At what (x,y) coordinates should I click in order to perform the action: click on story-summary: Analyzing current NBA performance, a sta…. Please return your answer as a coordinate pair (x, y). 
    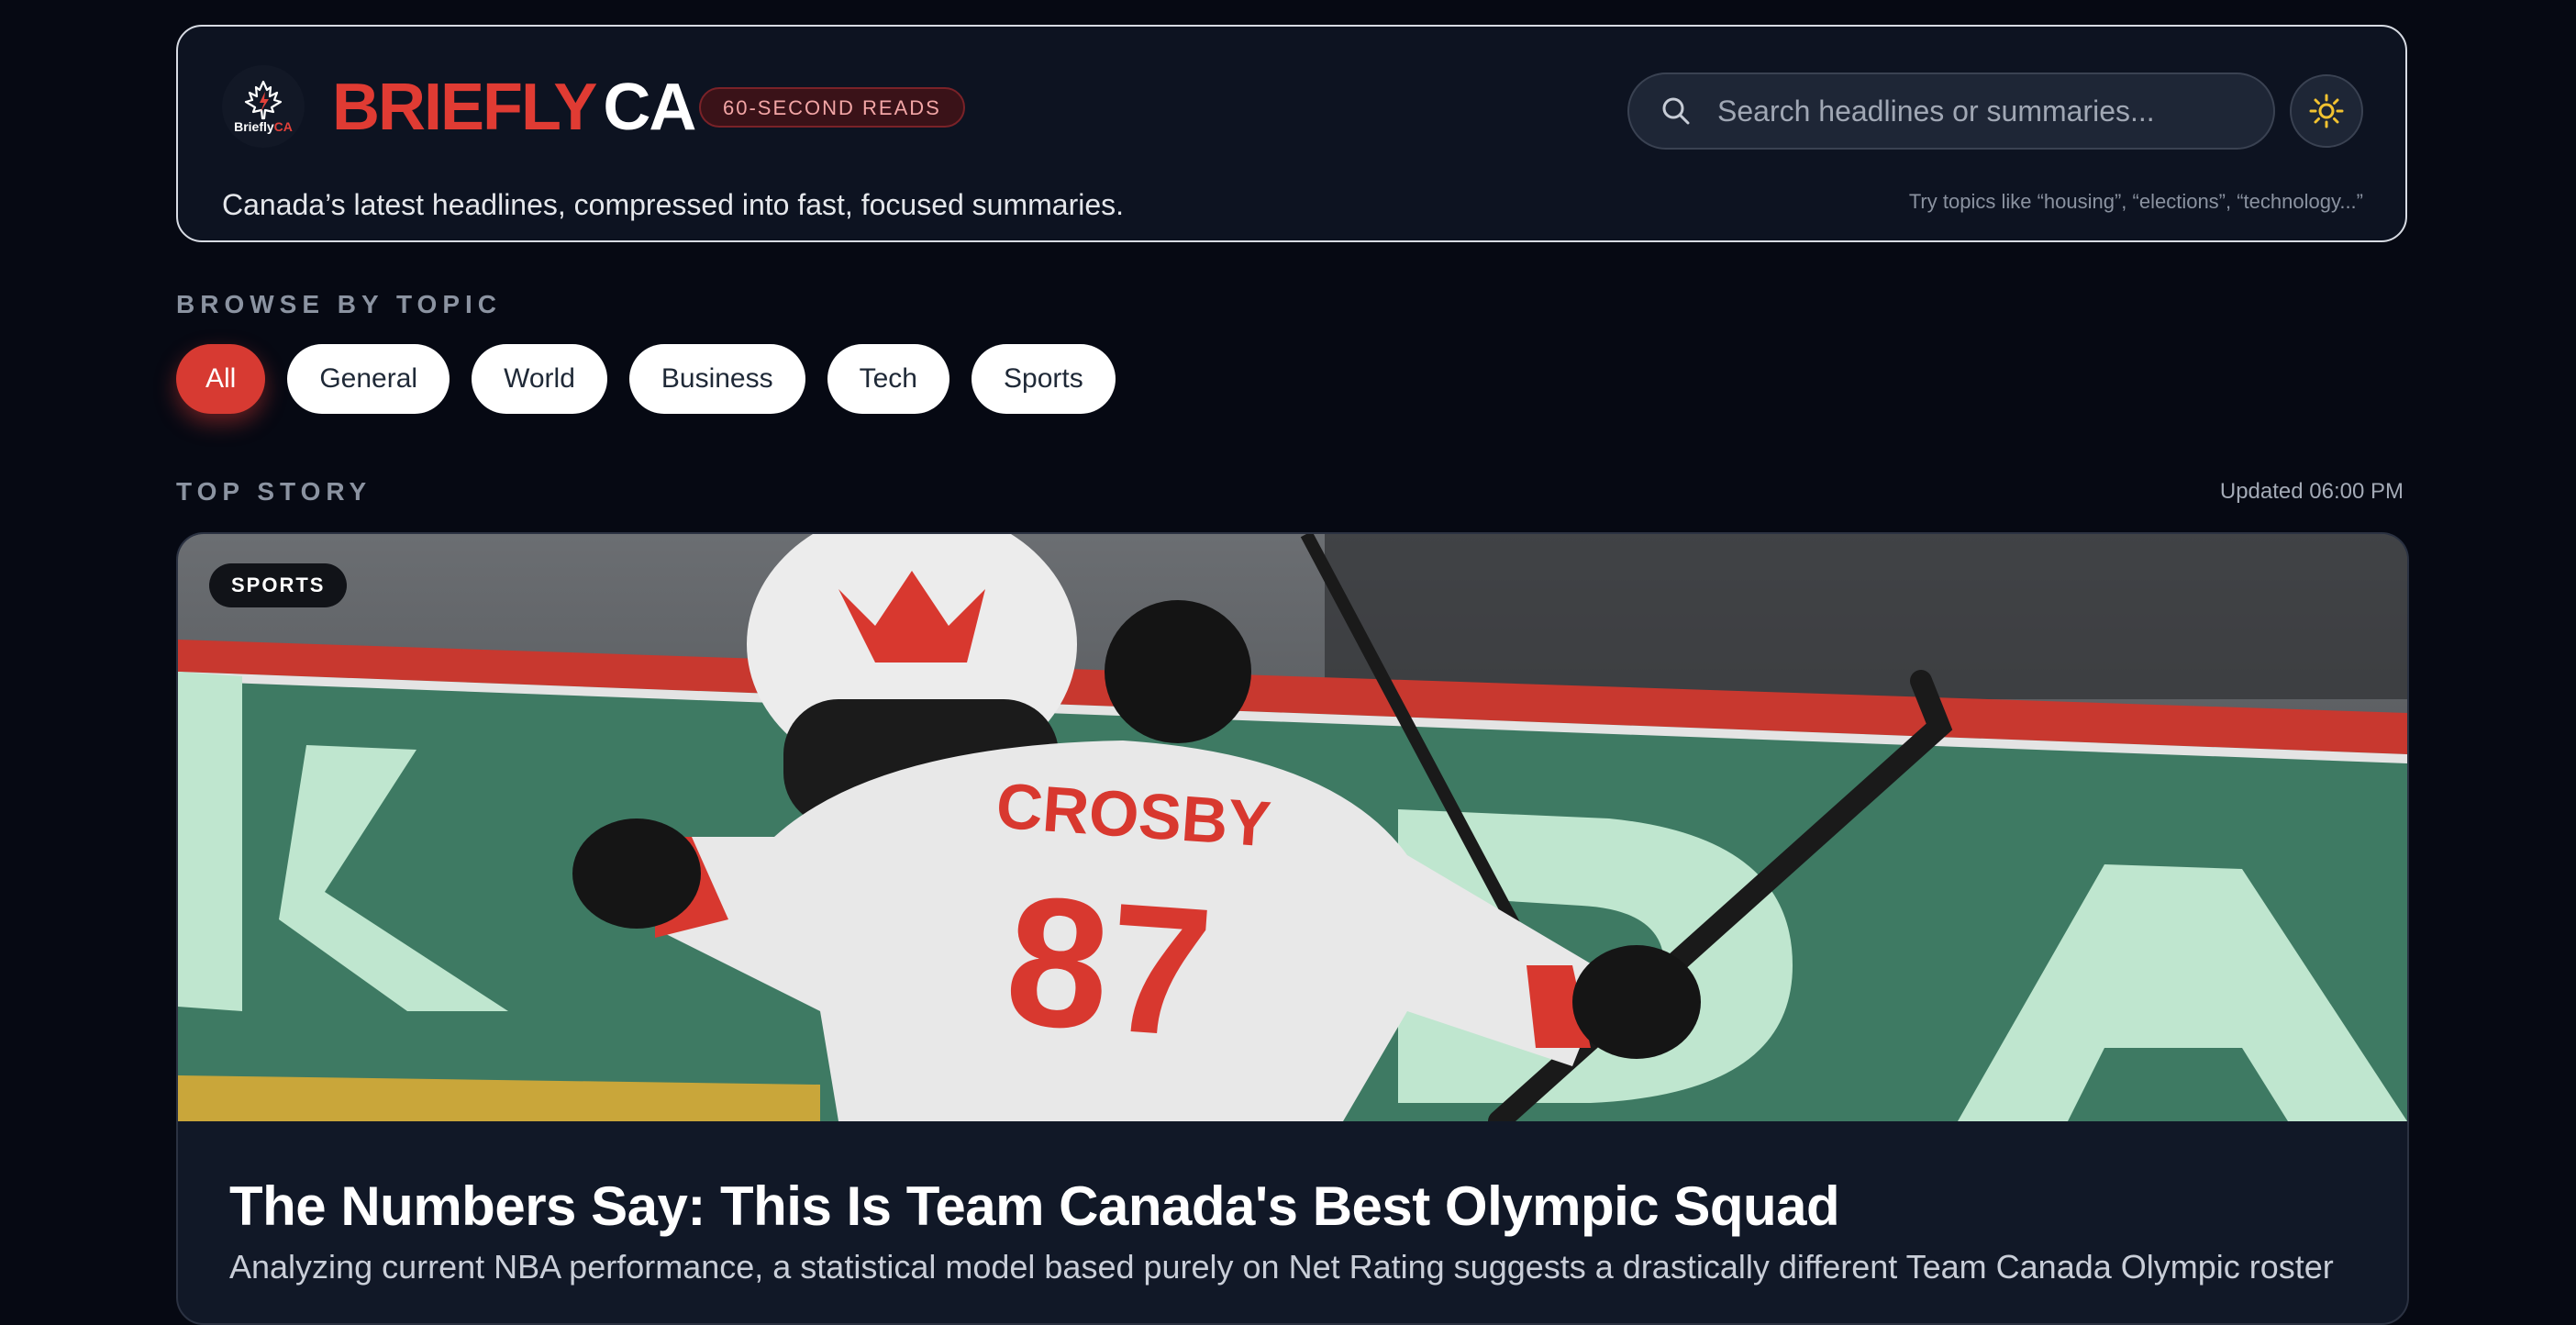
    Looking at the image, I should click on (1281, 1267).